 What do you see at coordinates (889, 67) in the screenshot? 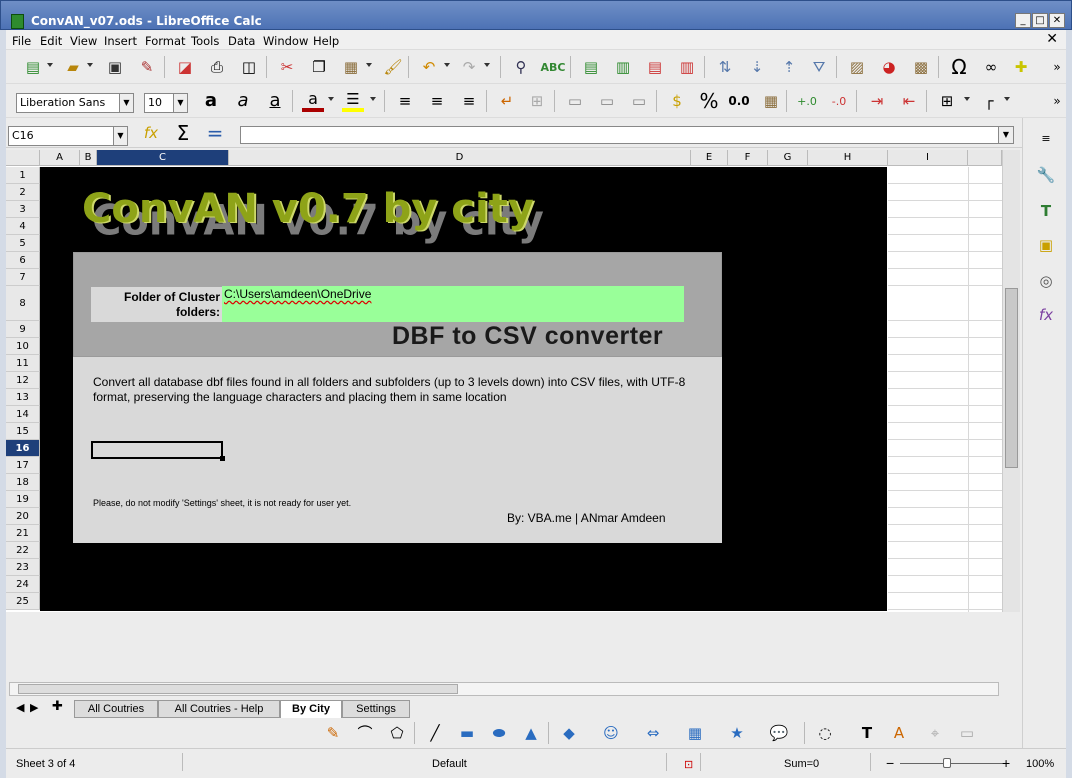
I see `insert-chart-icon: ◕` at bounding box center [889, 67].